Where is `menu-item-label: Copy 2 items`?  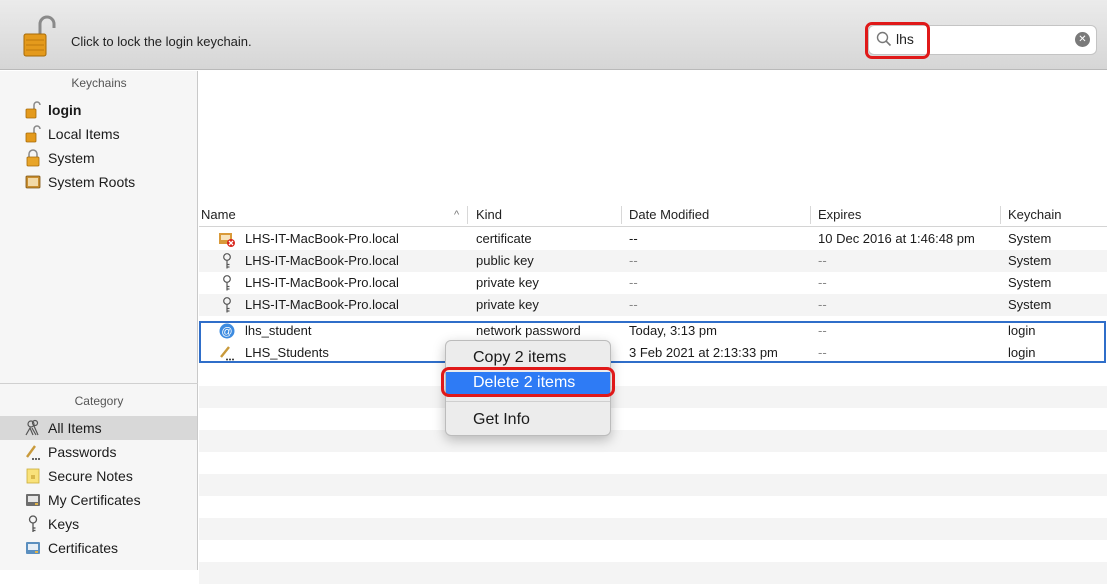
menu-item-label: Copy 2 items is located at coordinates (520, 357).